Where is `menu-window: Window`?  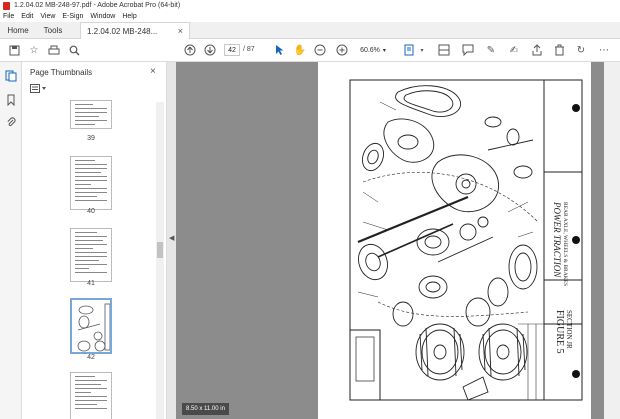
menu-window: Window is located at coordinates (102, 16).